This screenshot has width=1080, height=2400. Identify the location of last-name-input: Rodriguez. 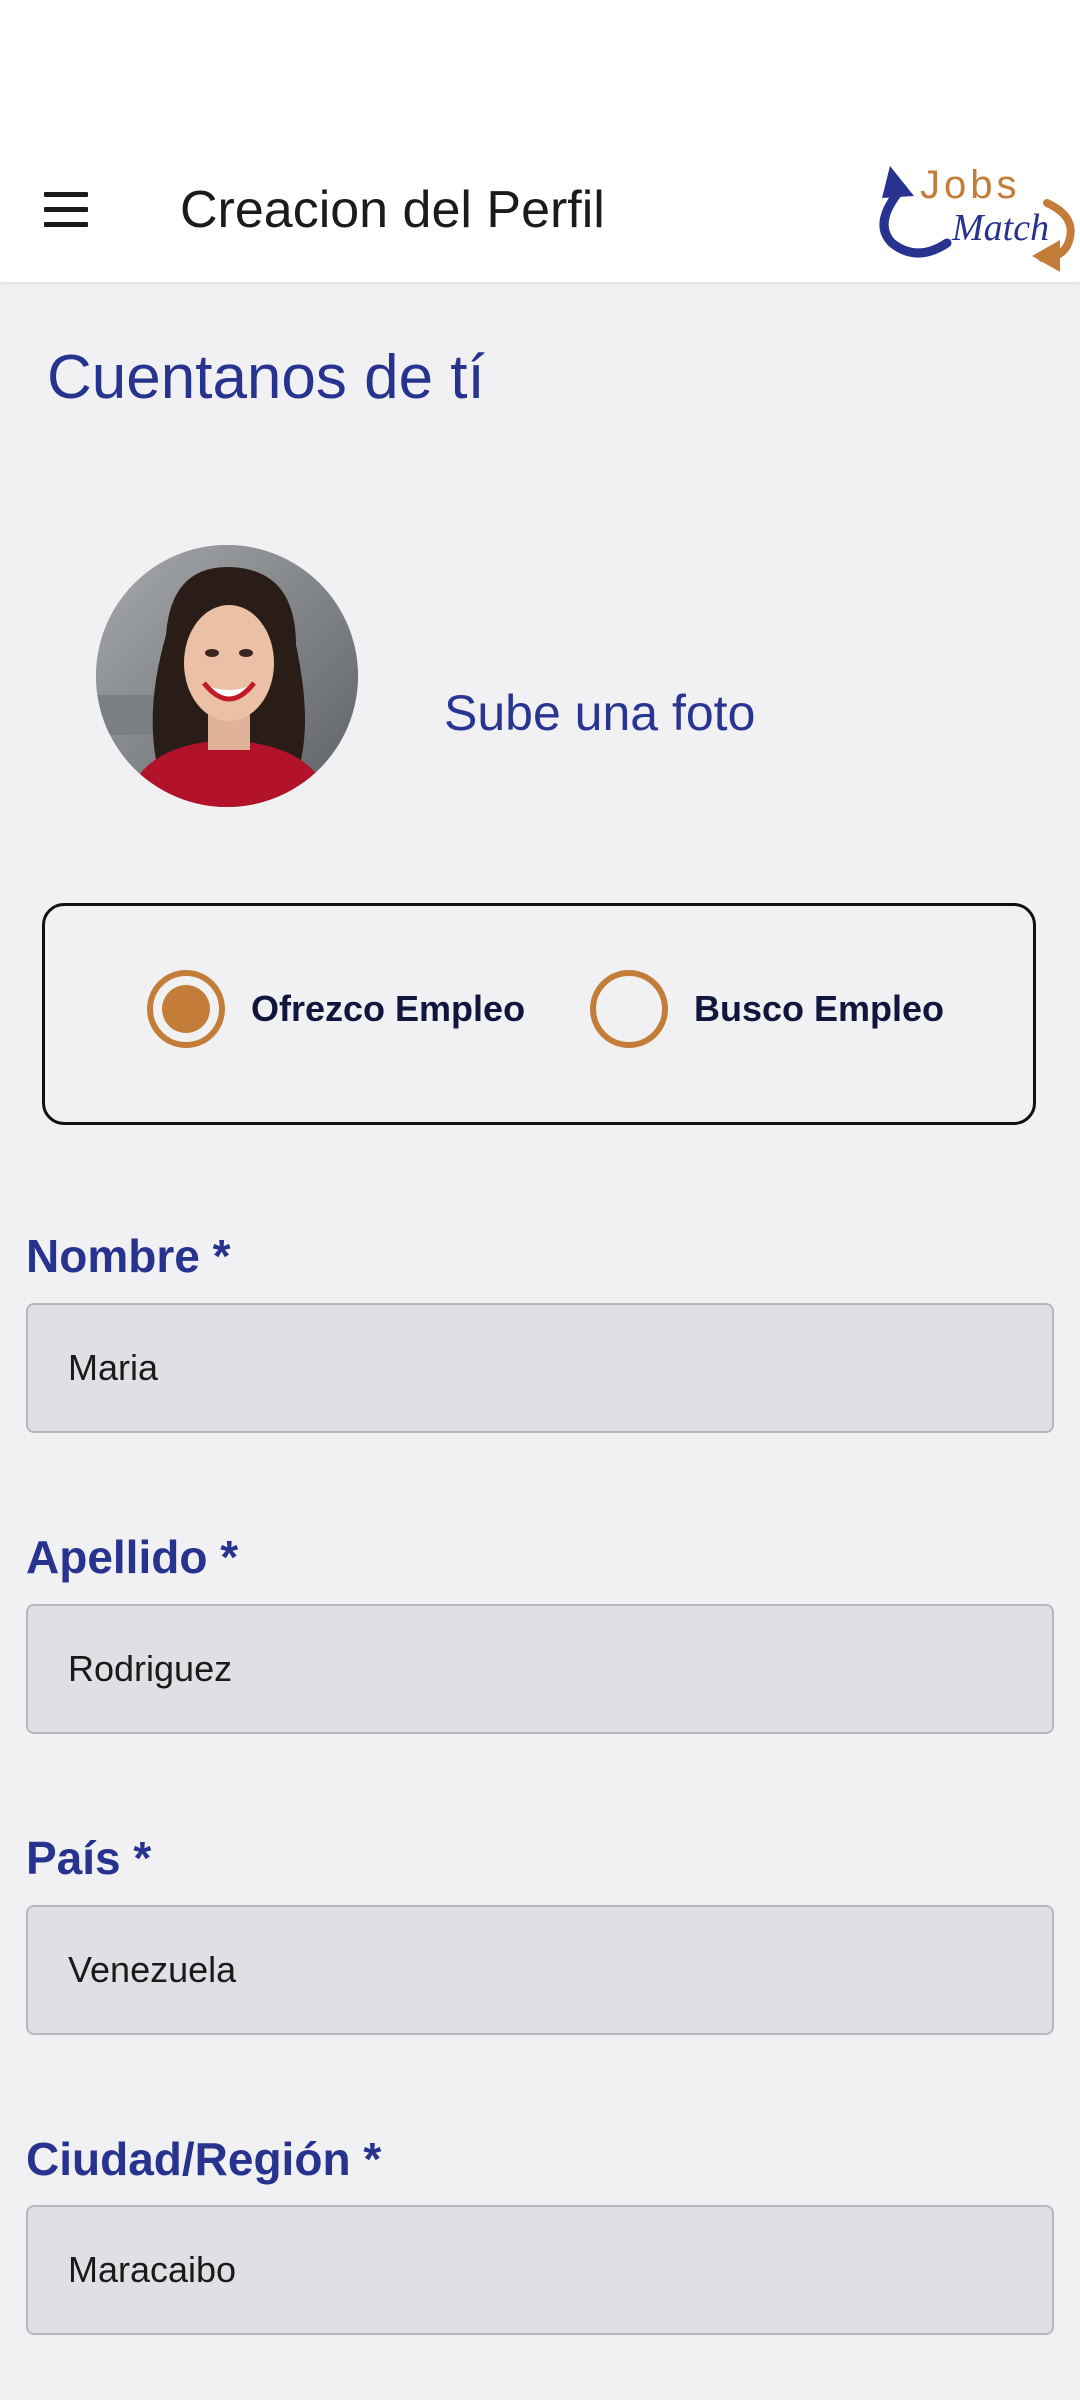
(540, 1669).